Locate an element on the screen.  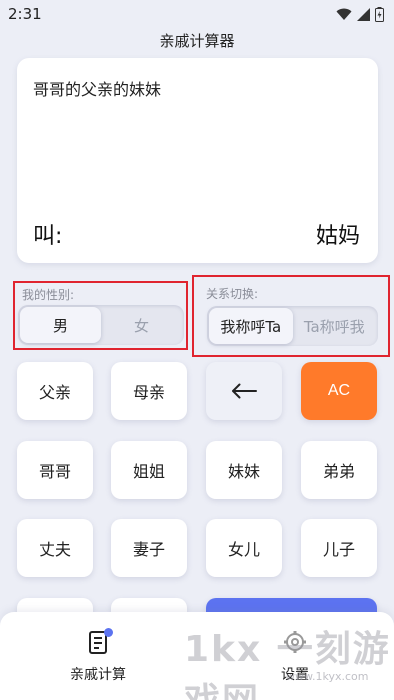
call-label: 叫: is located at coordinates (48, 236).